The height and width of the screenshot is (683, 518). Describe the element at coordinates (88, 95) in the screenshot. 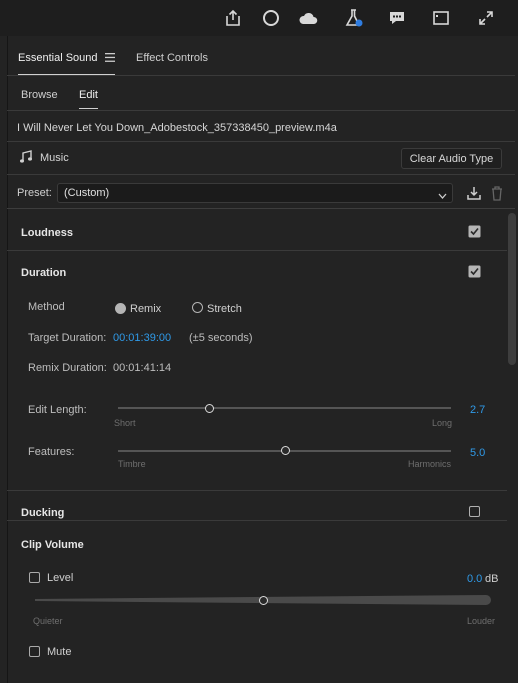

I see `subtab-edit: Edit` at that location.